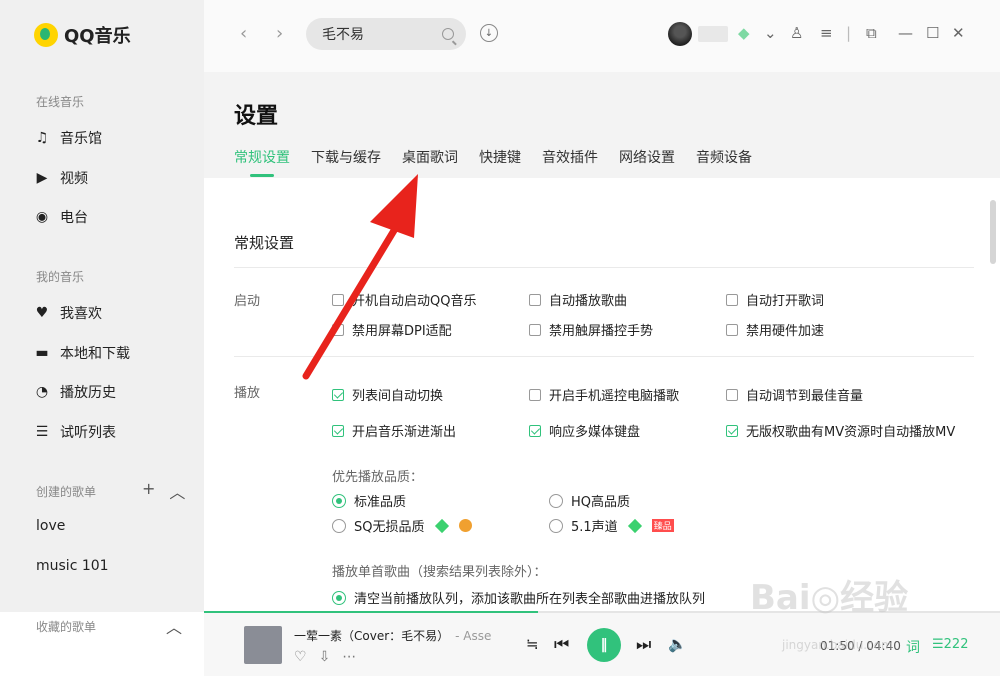 The width and height of the screenshot is (1000, 676). I want to click on lyrics-button: 词, so click(913, 647).